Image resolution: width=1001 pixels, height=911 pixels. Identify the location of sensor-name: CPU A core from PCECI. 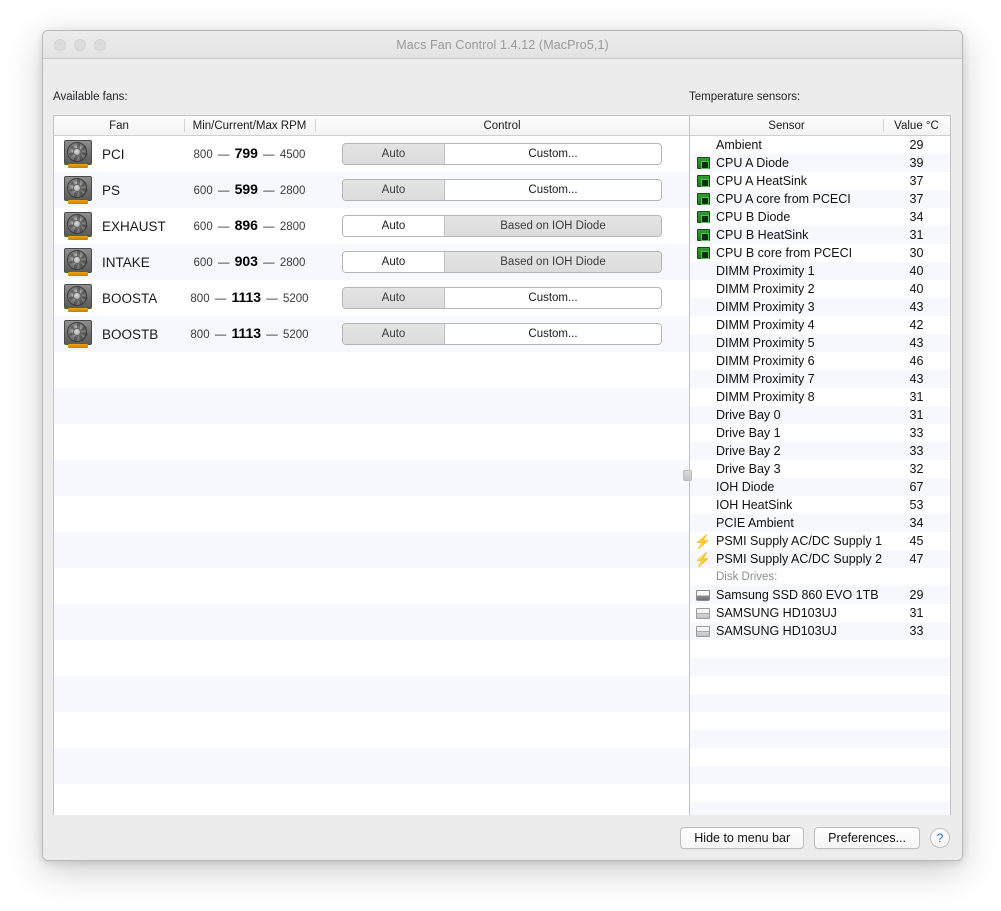
(783, 199).